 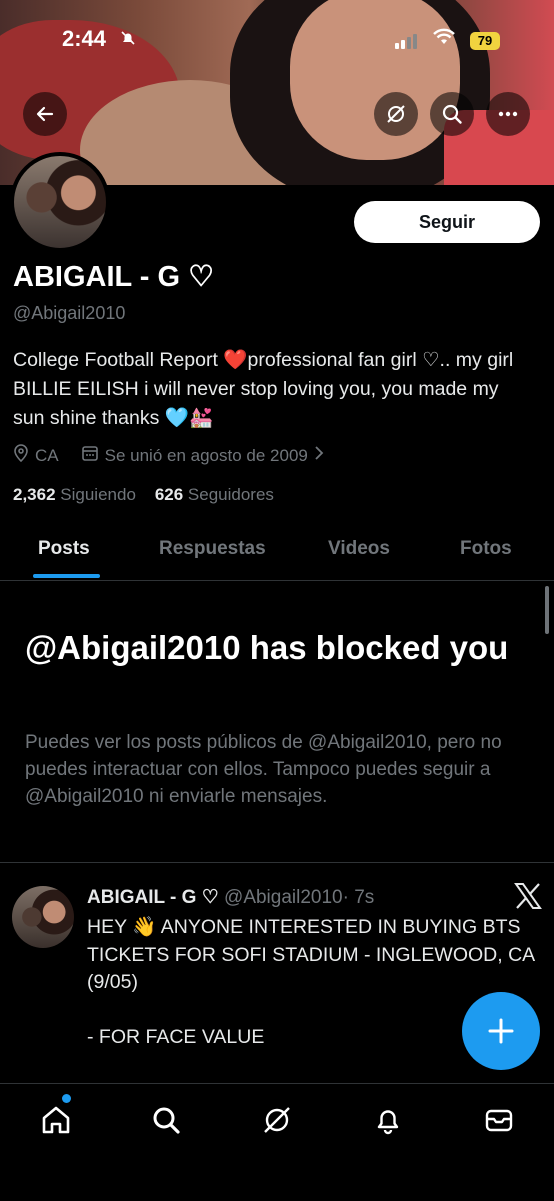 I want to click on divider, so click(x=277, y=862).